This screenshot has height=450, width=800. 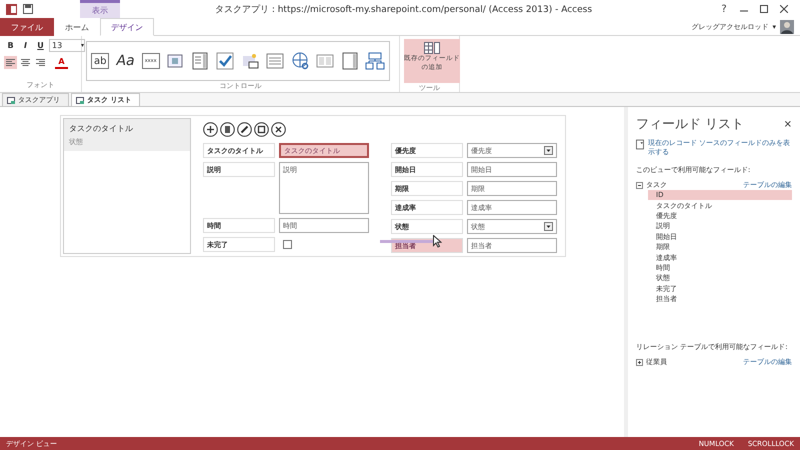 What do you see at coordinates (764, 9) in the screenshot?
I see `maximize-icon` at bounding box center [764, 9].